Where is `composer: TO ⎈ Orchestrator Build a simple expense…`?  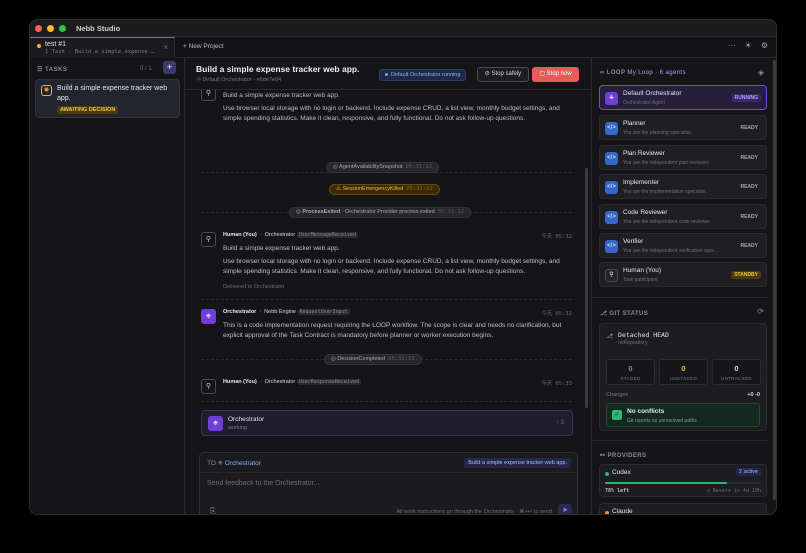
composer: TO ⎈ Orchestrator Build a simple expense… is located at coordinates (388, 483).